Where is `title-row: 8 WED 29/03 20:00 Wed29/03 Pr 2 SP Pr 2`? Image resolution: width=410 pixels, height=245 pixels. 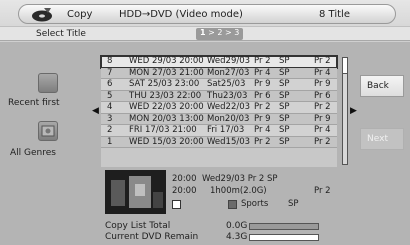 title-row: 8 WED 29/03 20:00 Wed29/03 Pr 2 SP Pr 2 is located at coordinates (219, 62).